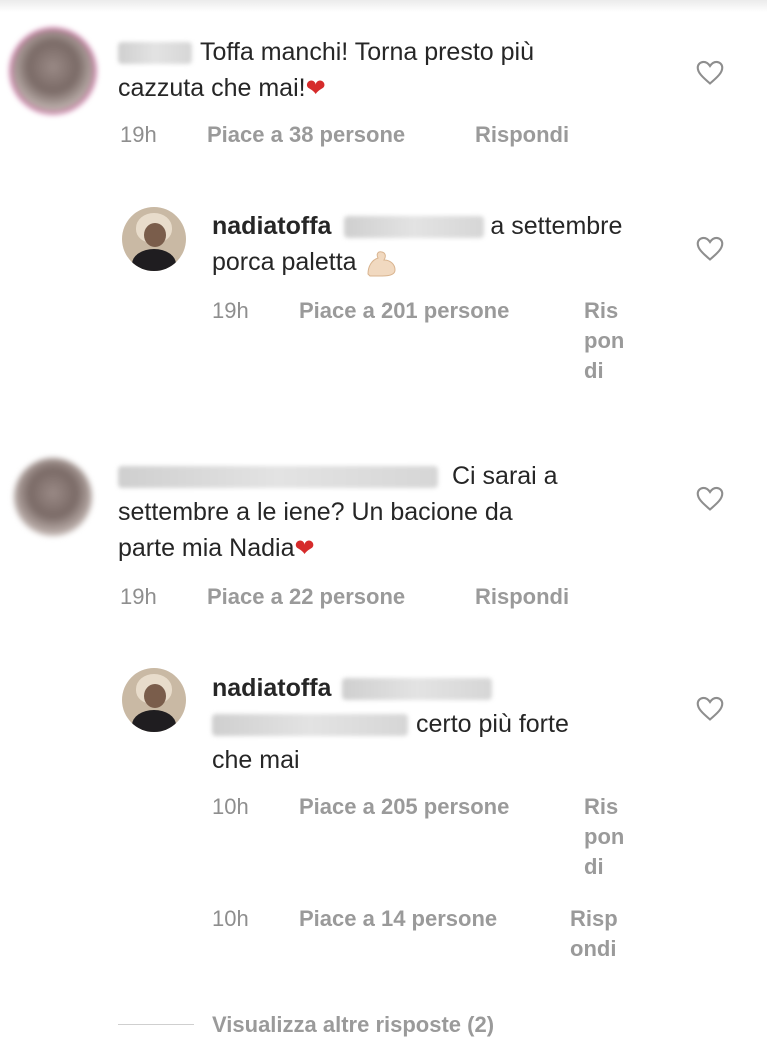 The image size is (767, 1040). Describe the element at coordinates (605, 934) in the screenshot. I see `reply-button: Risp ondi` at that location.